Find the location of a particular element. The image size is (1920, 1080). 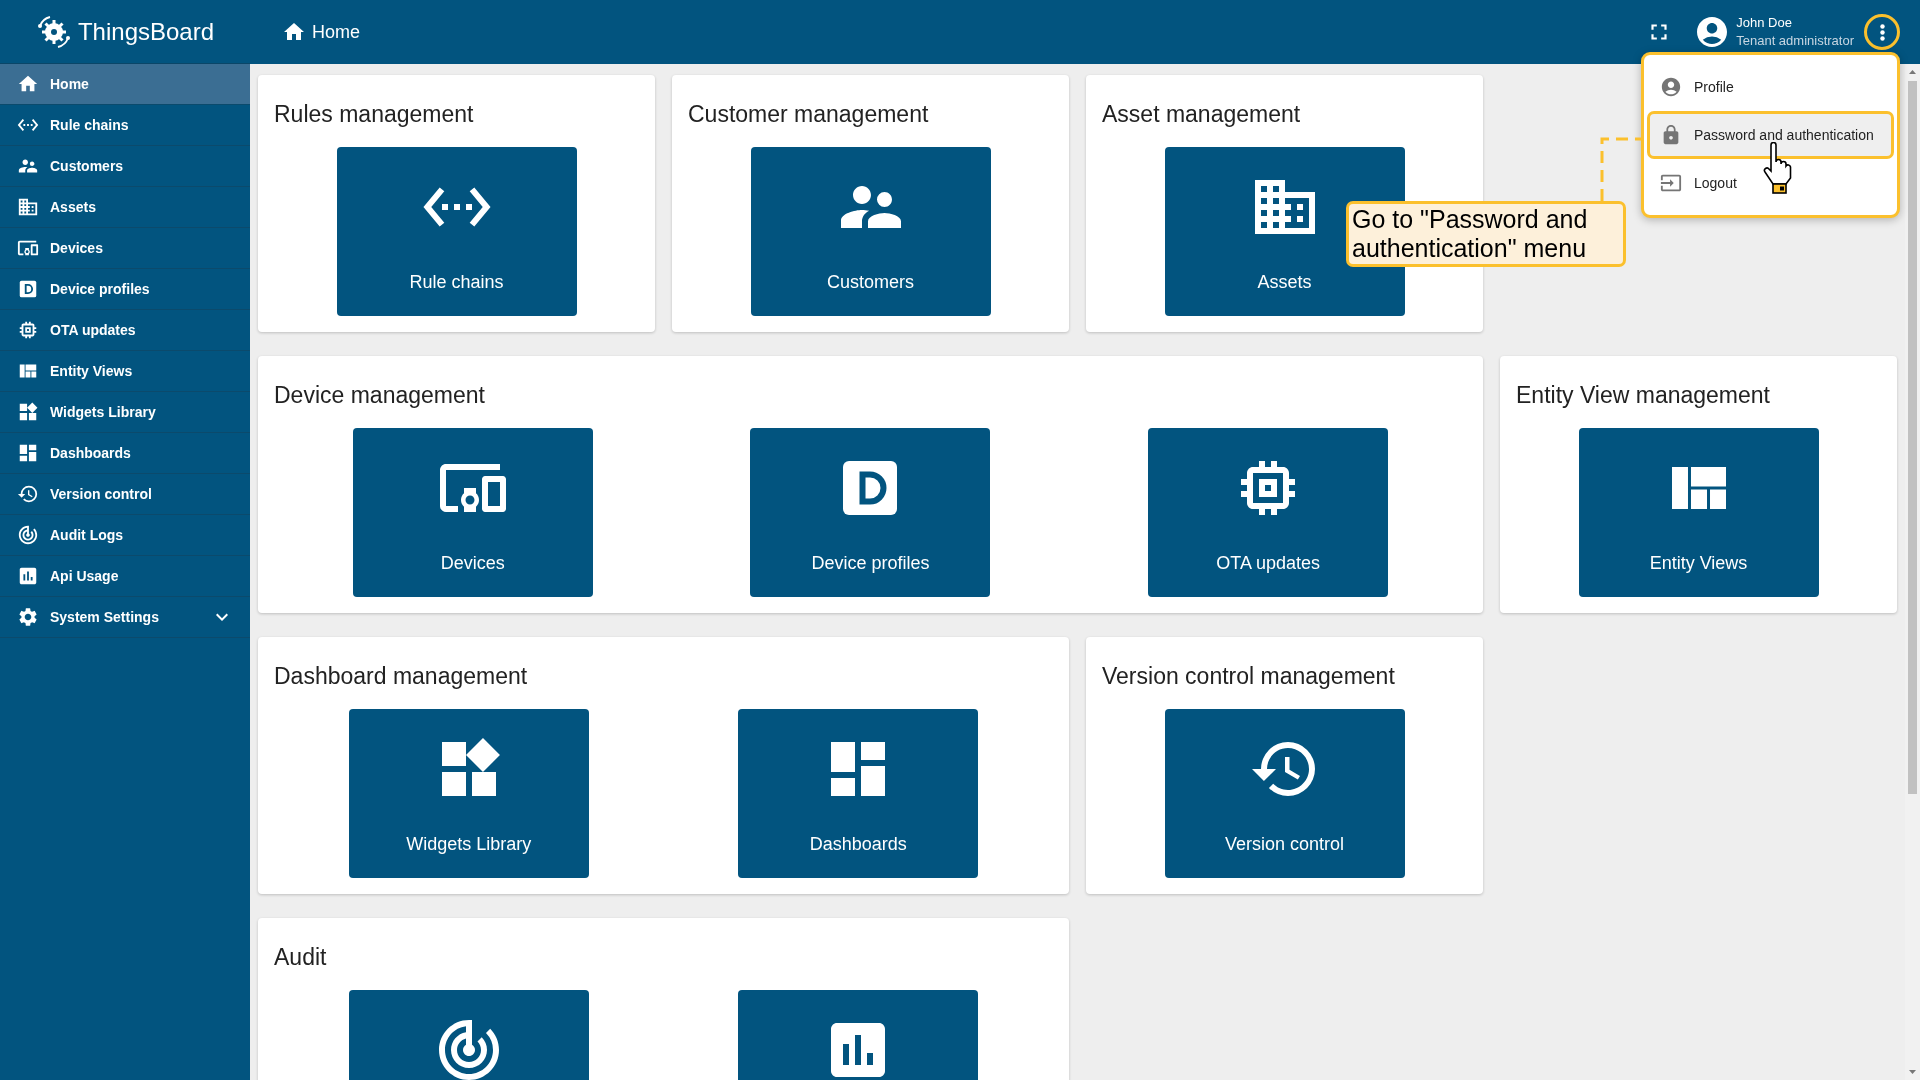

sidebar-item: Home is located at coordinates (125, 84).